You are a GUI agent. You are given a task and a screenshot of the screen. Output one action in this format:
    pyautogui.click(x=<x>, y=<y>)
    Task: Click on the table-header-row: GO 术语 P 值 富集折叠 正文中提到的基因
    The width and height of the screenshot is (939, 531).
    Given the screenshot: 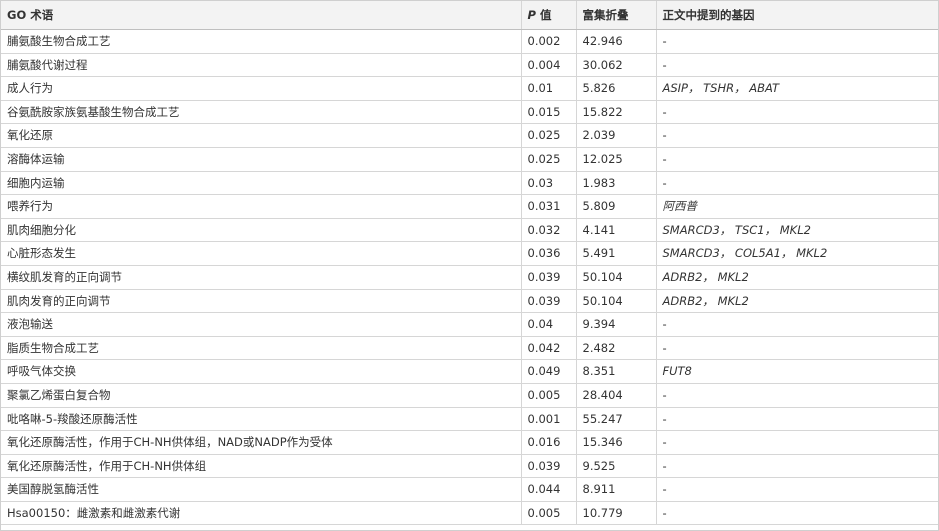 What is the action you would take?
    pyautogui.click(x=469, y=15)
    